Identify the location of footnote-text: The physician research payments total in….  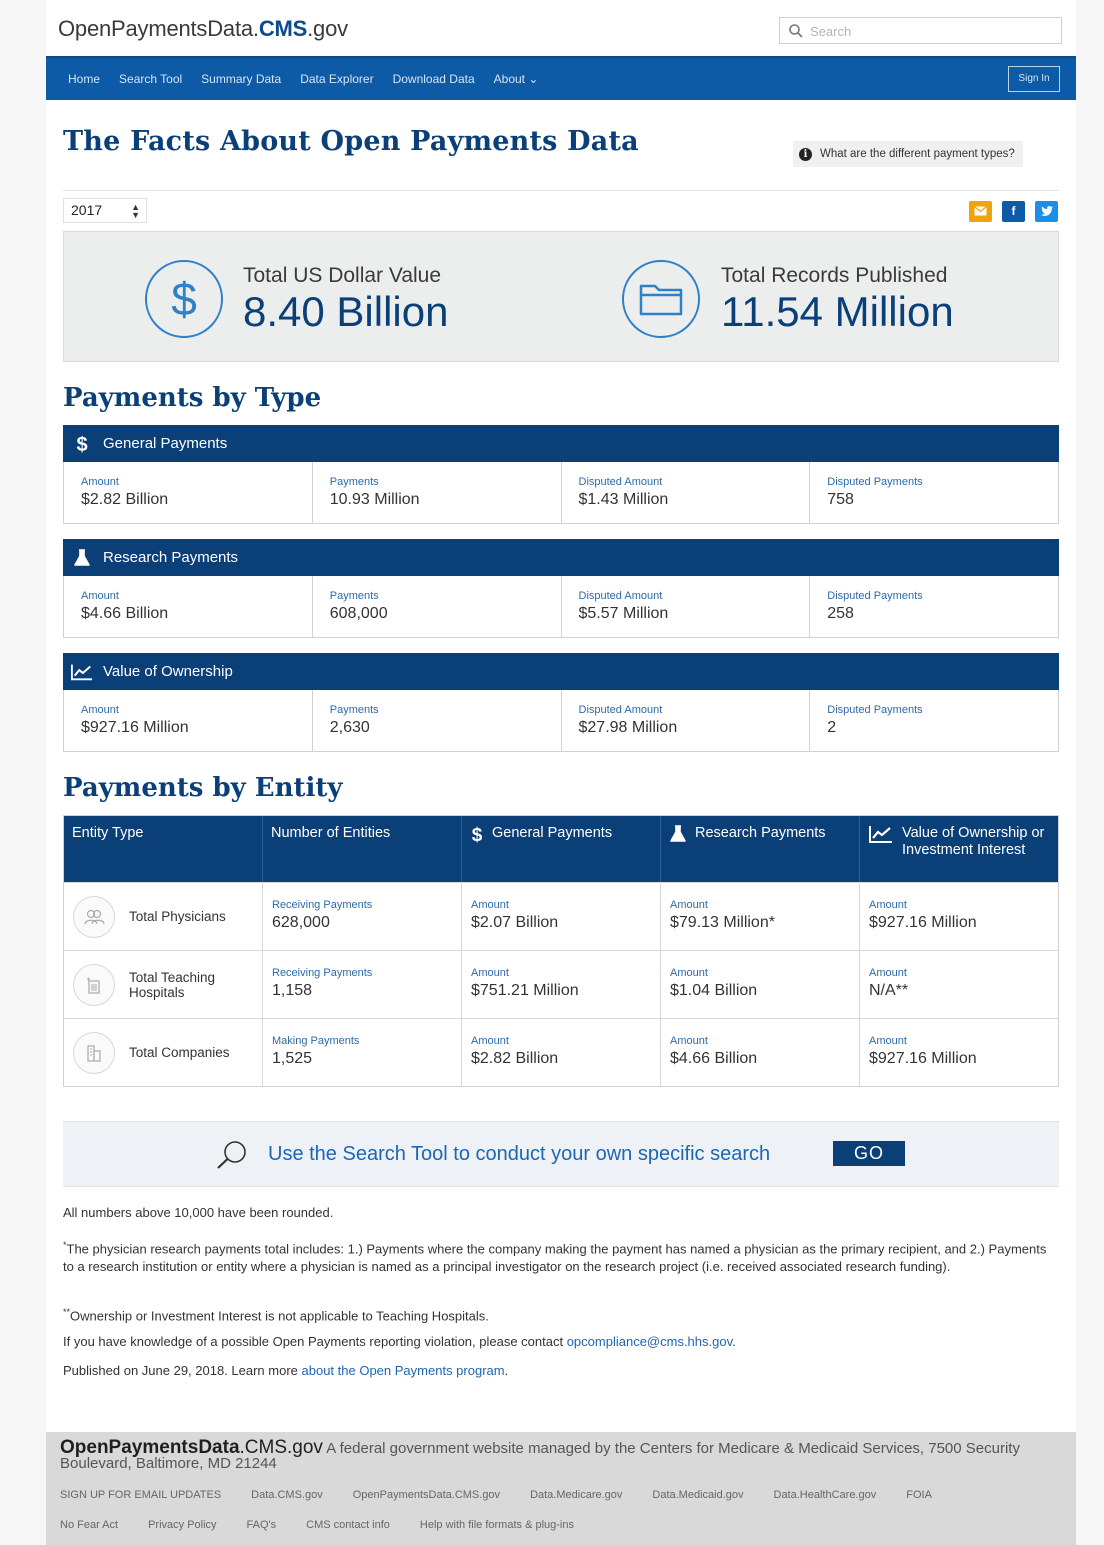
(555, 1258).